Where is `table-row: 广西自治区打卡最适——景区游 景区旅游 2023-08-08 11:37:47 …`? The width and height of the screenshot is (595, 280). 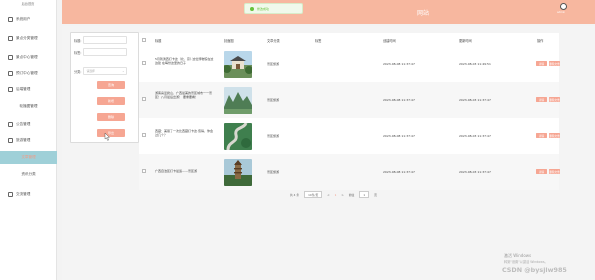
table-row: 广西自治区打卡最适——景区游 景区旅游 2023-08-08 11:37:47 … is located at coordinates (349, 172).